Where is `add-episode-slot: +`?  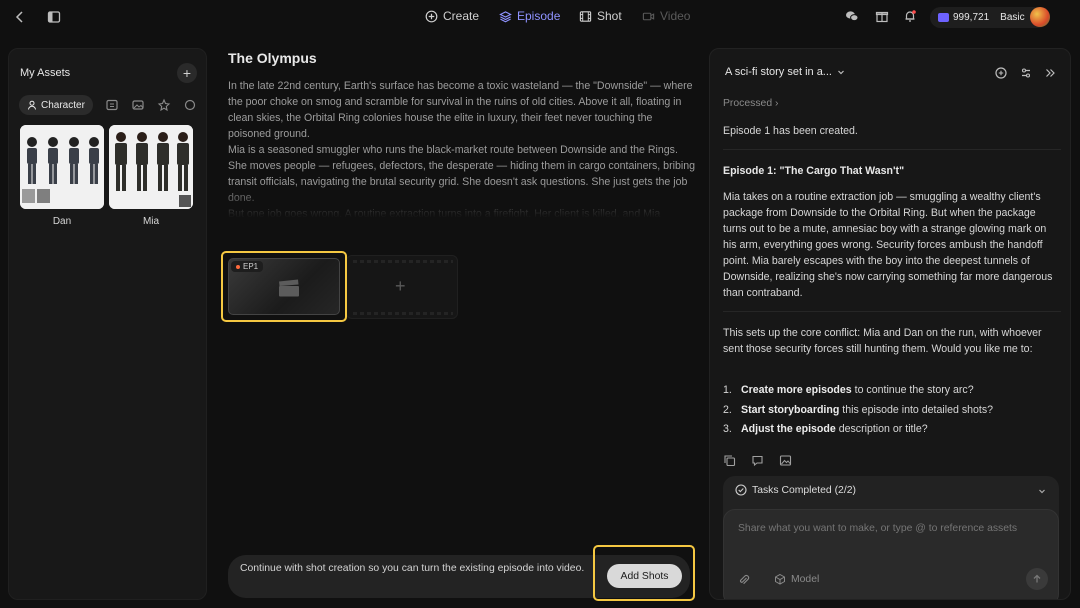
add-episode-slot: + is located at coordinates (402, 287).